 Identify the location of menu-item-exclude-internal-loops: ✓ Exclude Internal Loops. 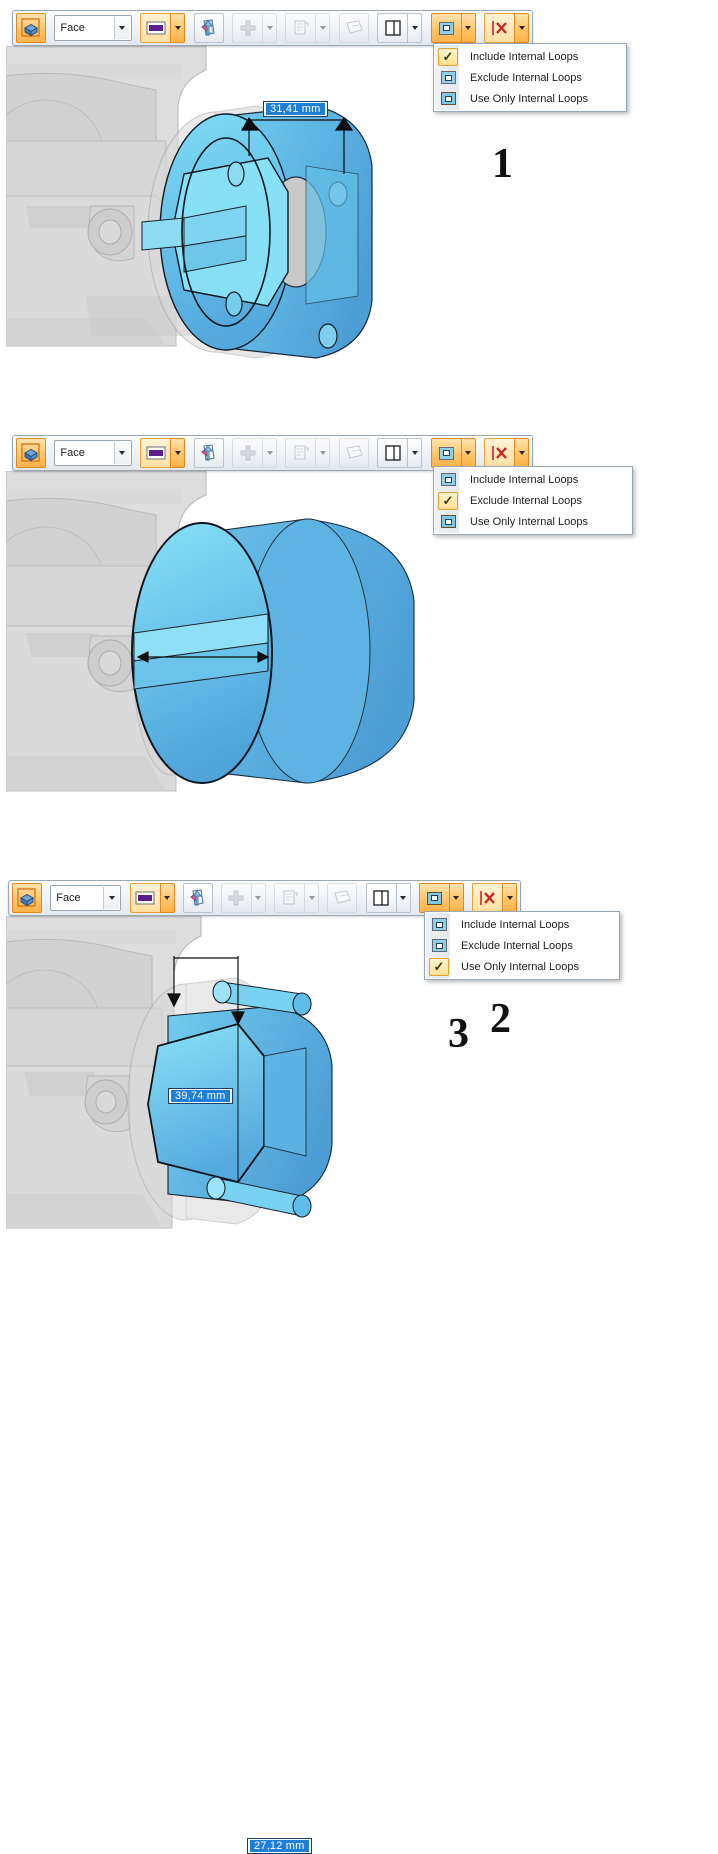
(533, 500).